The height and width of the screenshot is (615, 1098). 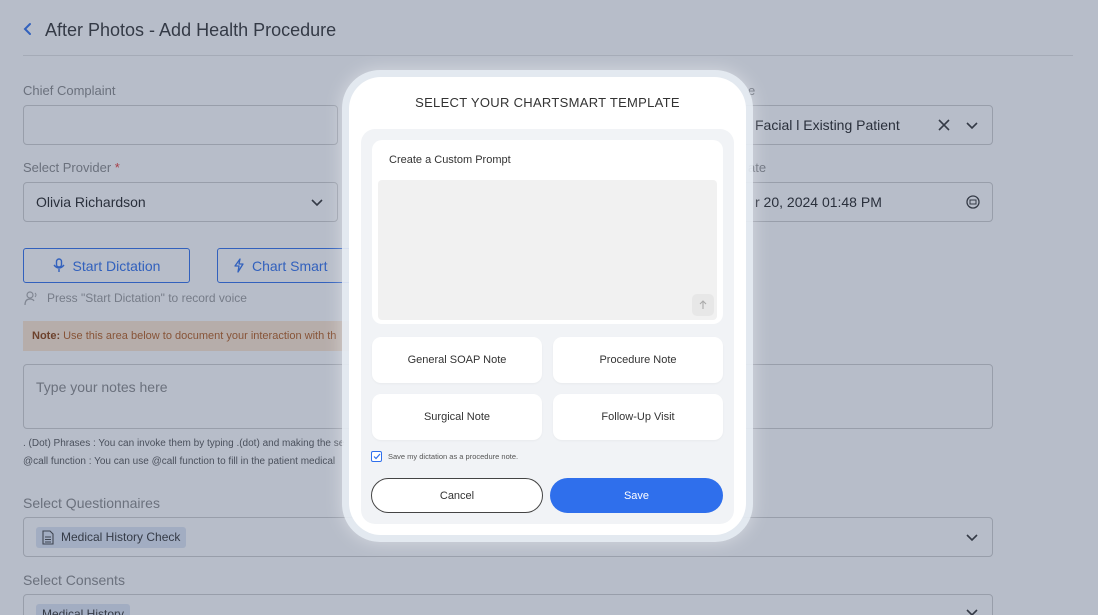 I want to click on send-prompt-button, so click(x=703, y=305).